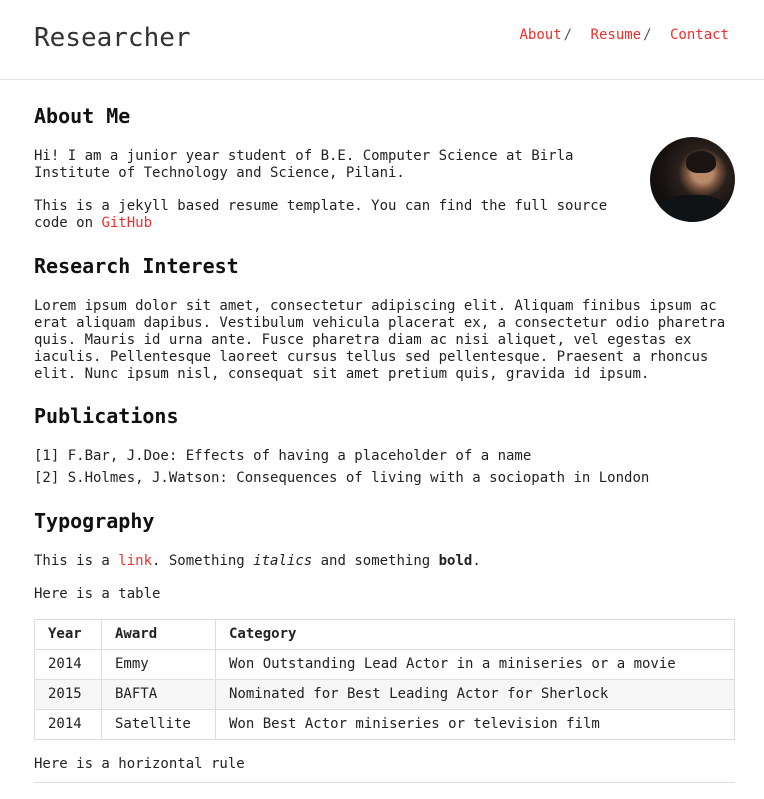 This screenshot has width=764, height=799. I want to click on table-header-row: Year Award Category, so click(384, 634).